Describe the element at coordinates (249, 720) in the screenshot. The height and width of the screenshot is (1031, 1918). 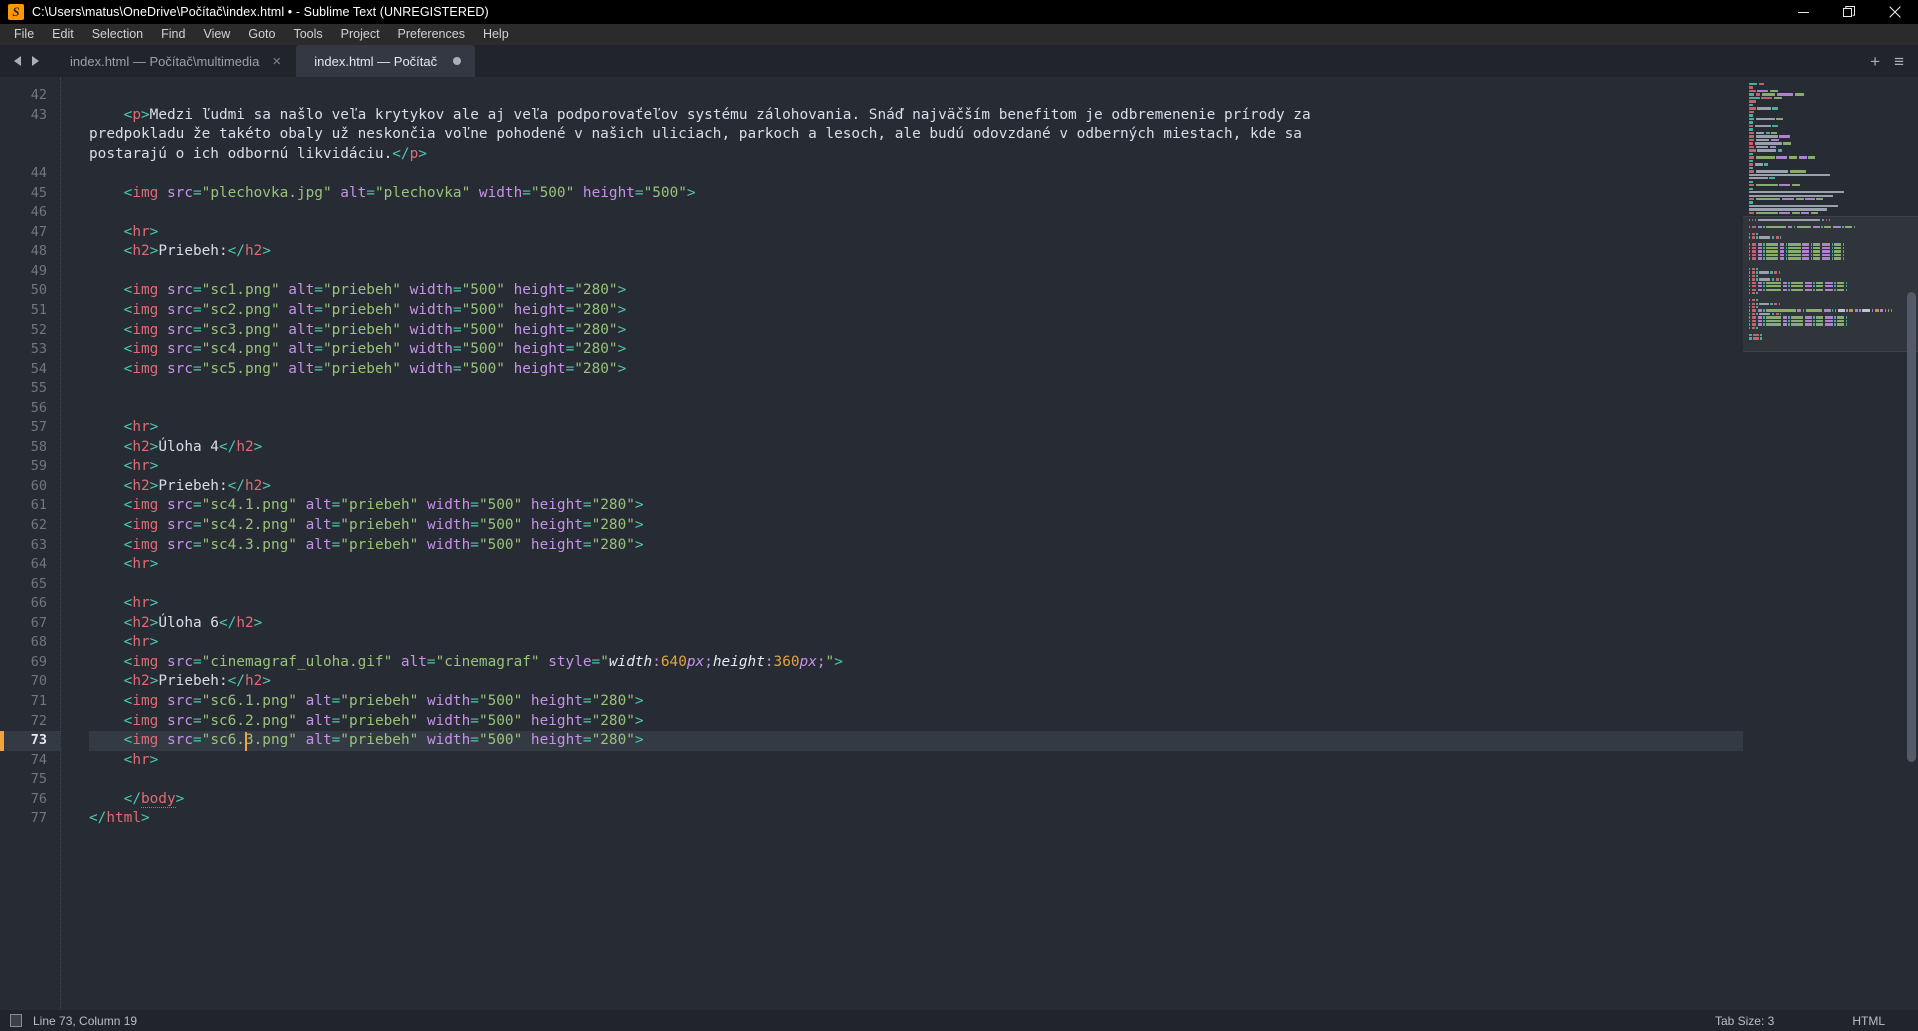
I see `code-token-str: "sc6.2.png"` at that location.